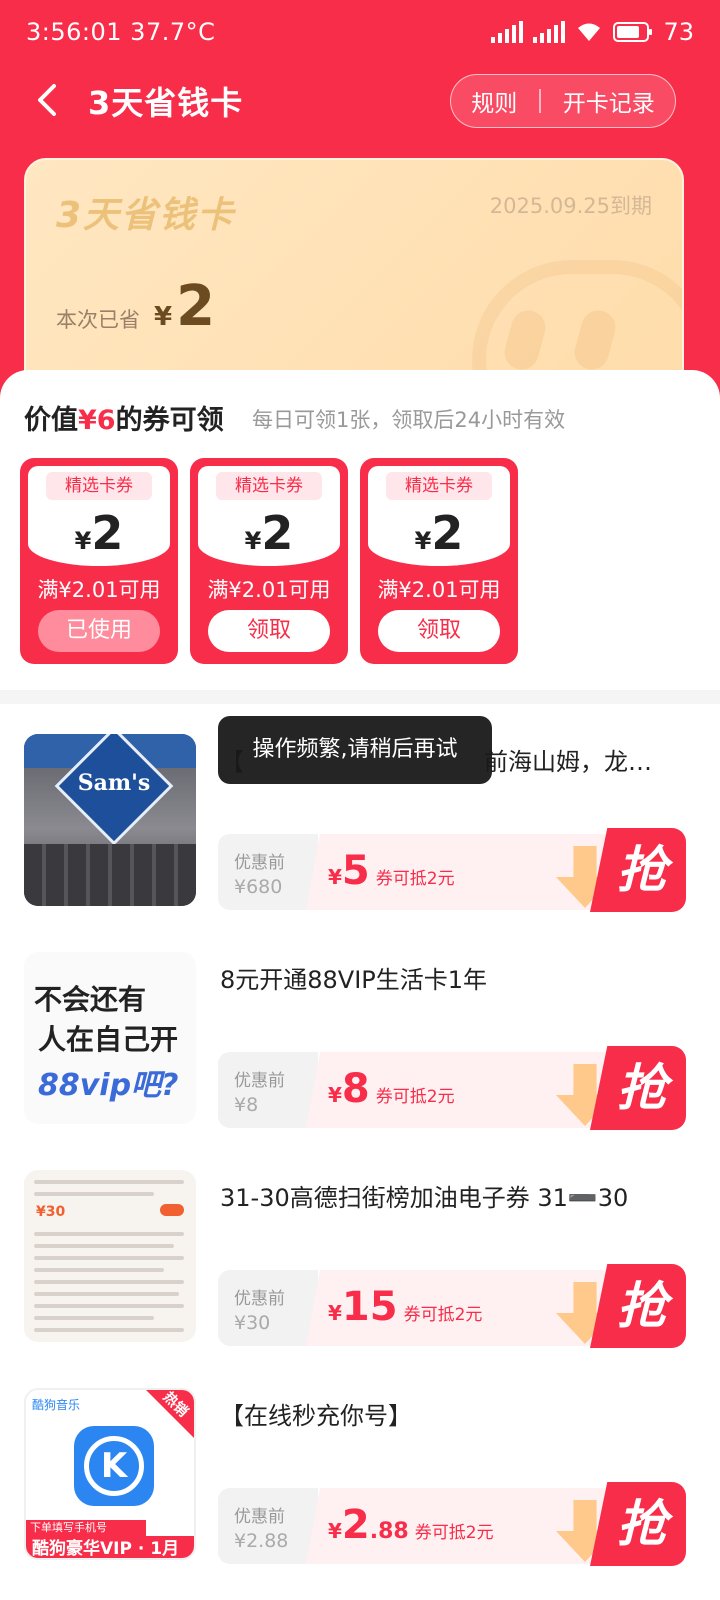  I want to click on page-title: 3天省钱卡, so click(166, 103).